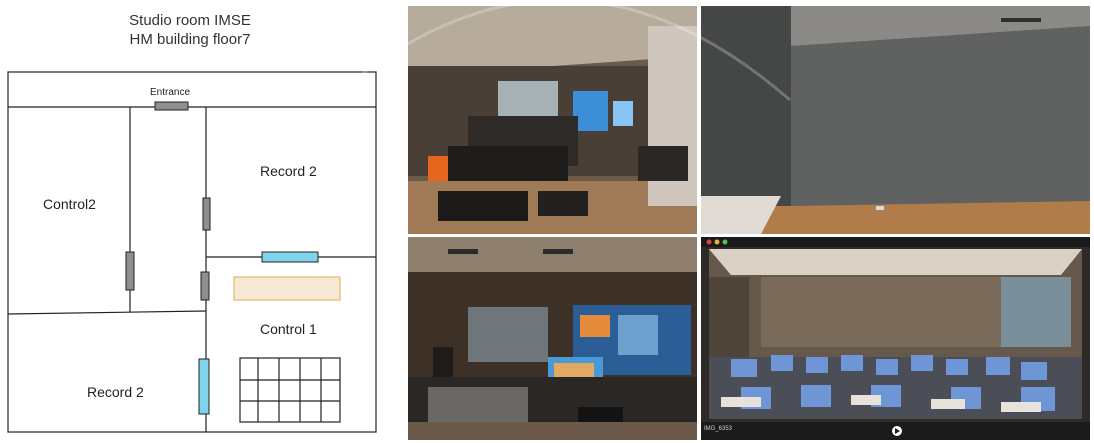 The width and height of the screenshot is (1094, 443). Describe the element at coordinates (290, 257) in the screenshot. I see `window-record2` at that location.